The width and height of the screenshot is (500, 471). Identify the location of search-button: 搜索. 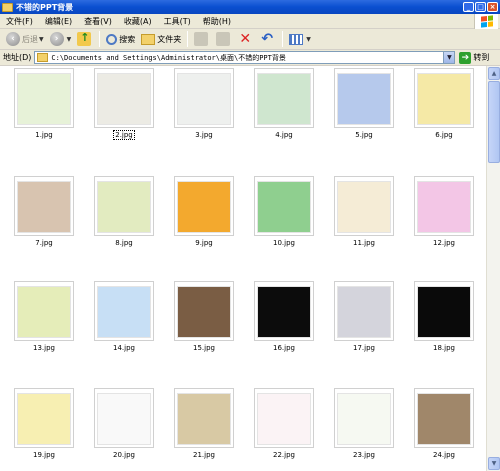
(120, 39).